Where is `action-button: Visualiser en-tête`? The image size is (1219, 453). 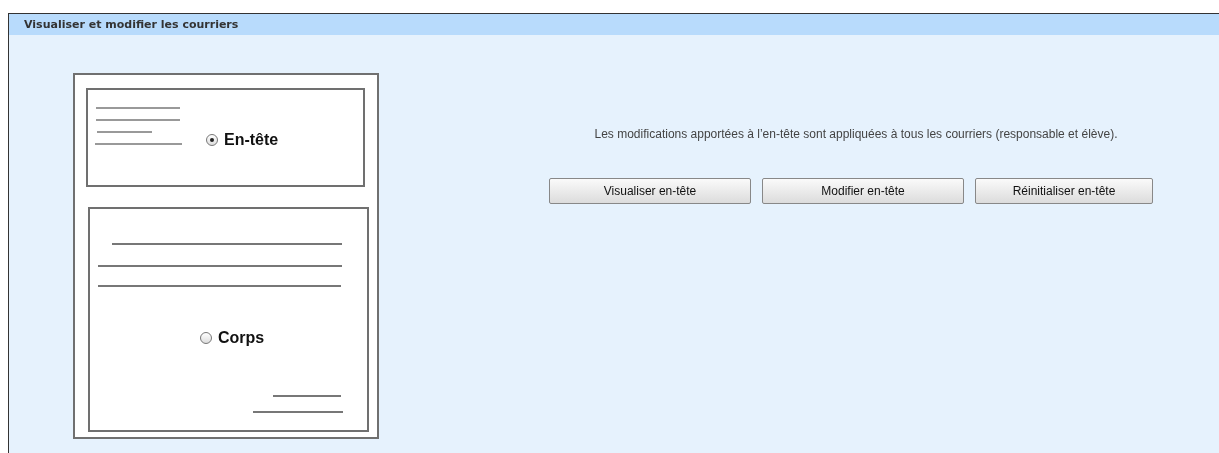 action-button: Visualiser en-tête is located at coordinates (650, 191).